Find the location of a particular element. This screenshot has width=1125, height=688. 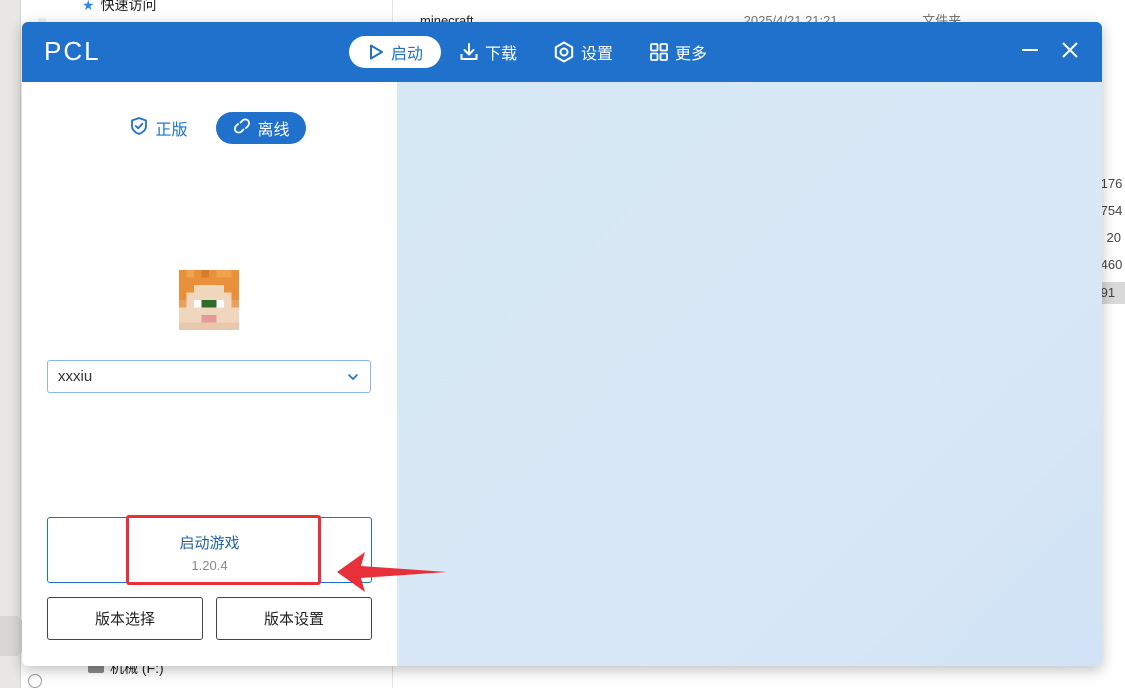

background-left-panel is located at coordinates (10, 344).